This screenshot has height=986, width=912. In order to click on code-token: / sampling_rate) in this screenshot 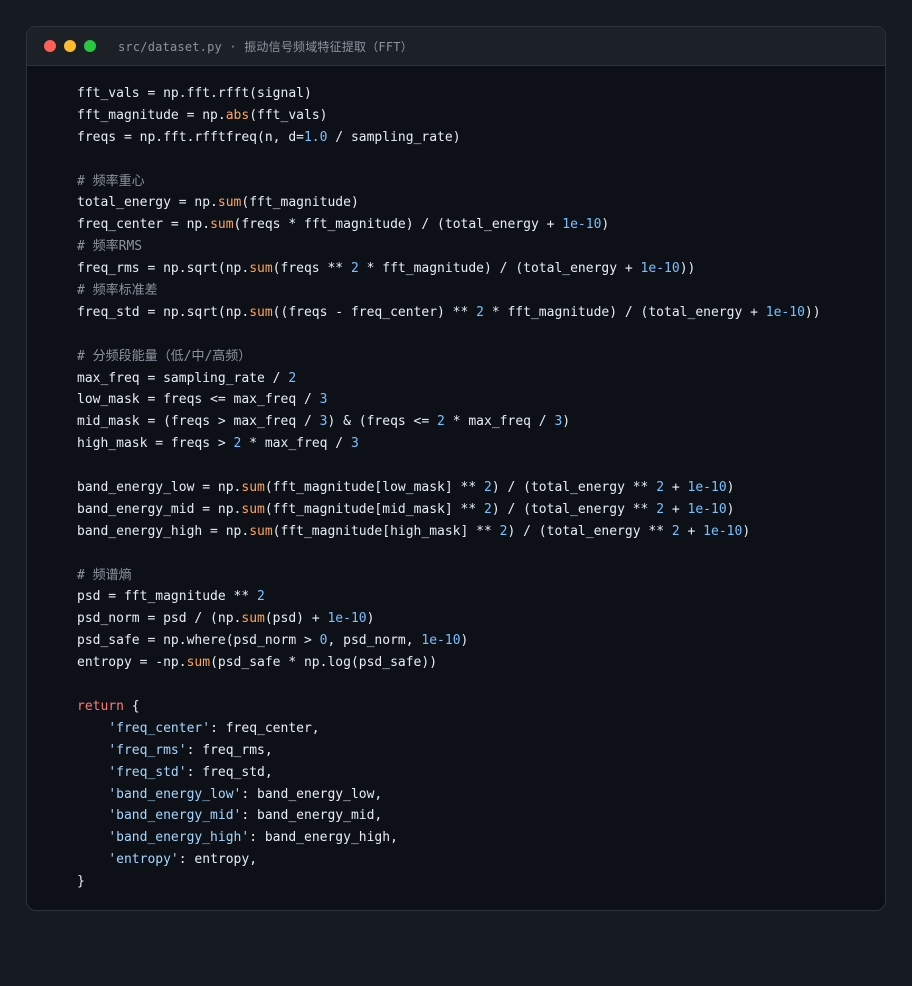, I will do `click(394, 137)`.